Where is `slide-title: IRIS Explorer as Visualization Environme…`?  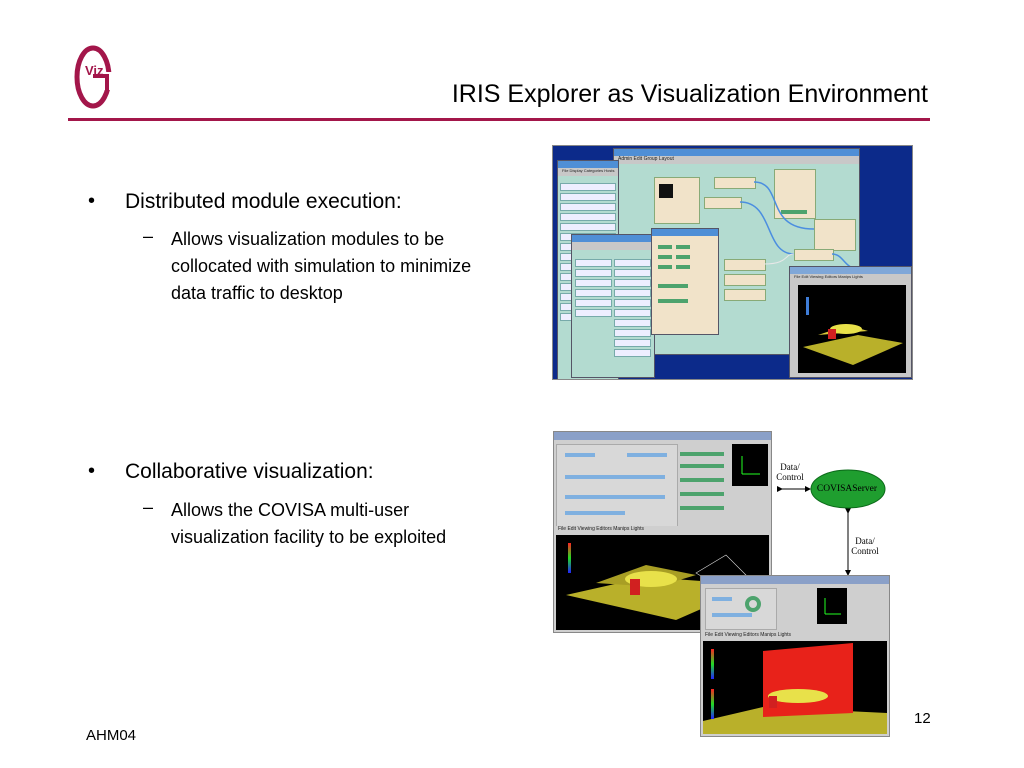 slide-title: IRIS Explorer as Visualization Environme… is located at coordinates (689, 94).